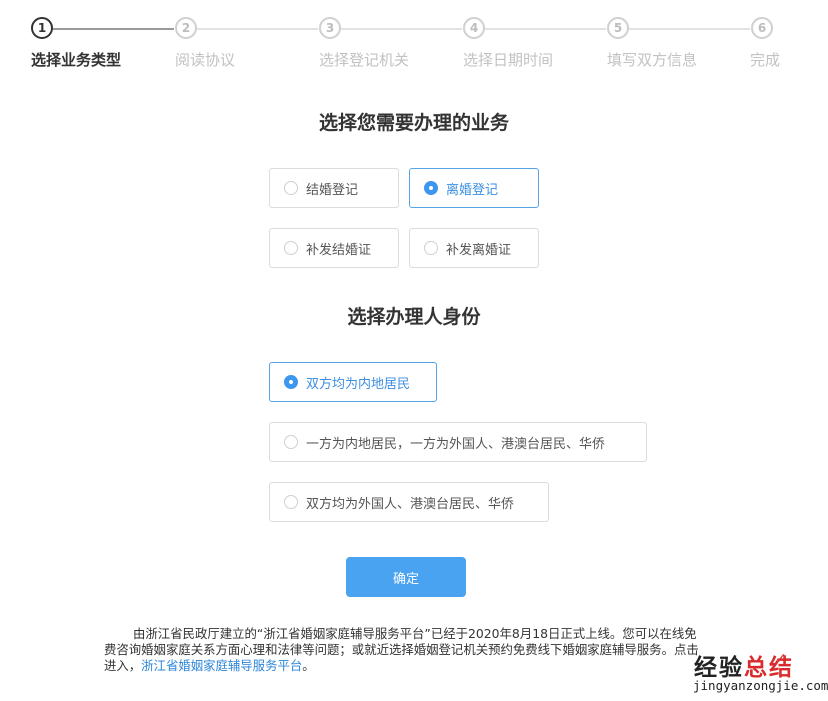  I want to click on step-5-label: 填写双方信息, so click(652, 60).